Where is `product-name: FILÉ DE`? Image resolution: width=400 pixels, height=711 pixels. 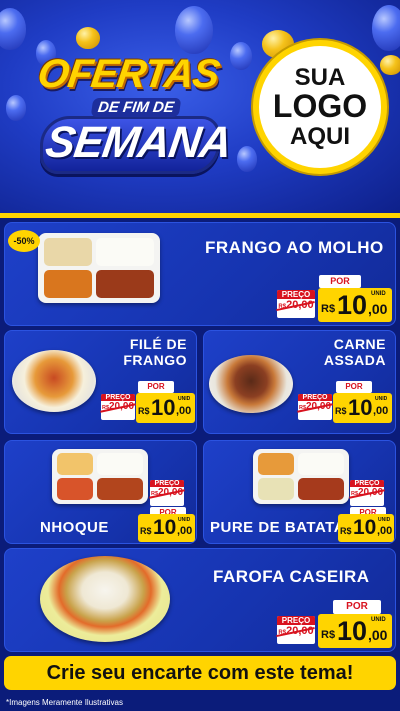
product-name: FILÉ DE is located at coordinates (158, 344).